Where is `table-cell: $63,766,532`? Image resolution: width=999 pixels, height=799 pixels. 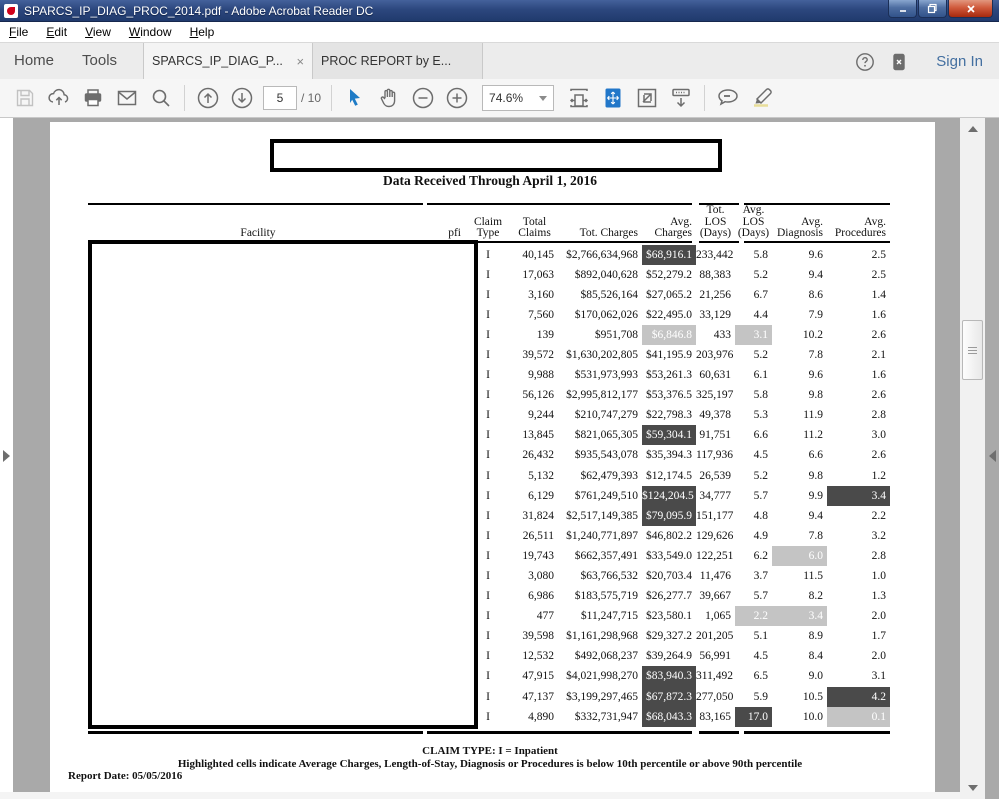 table-cell: $63,766,532 is located at coordinates (609, 576).